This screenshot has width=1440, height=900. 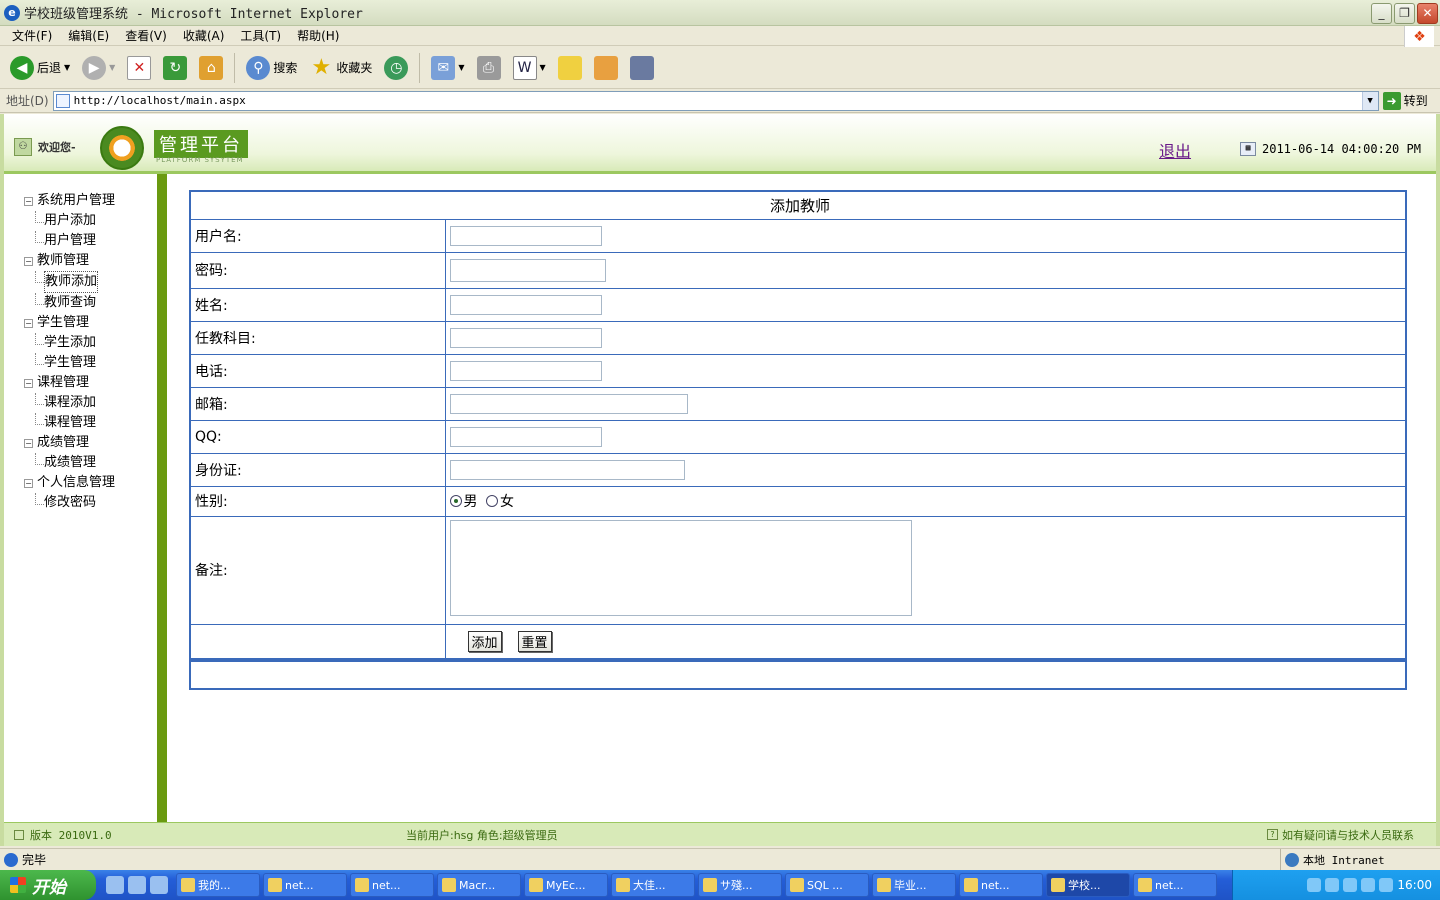 I want to click on menu-view: 查看(V), so click(x=146, y=35).